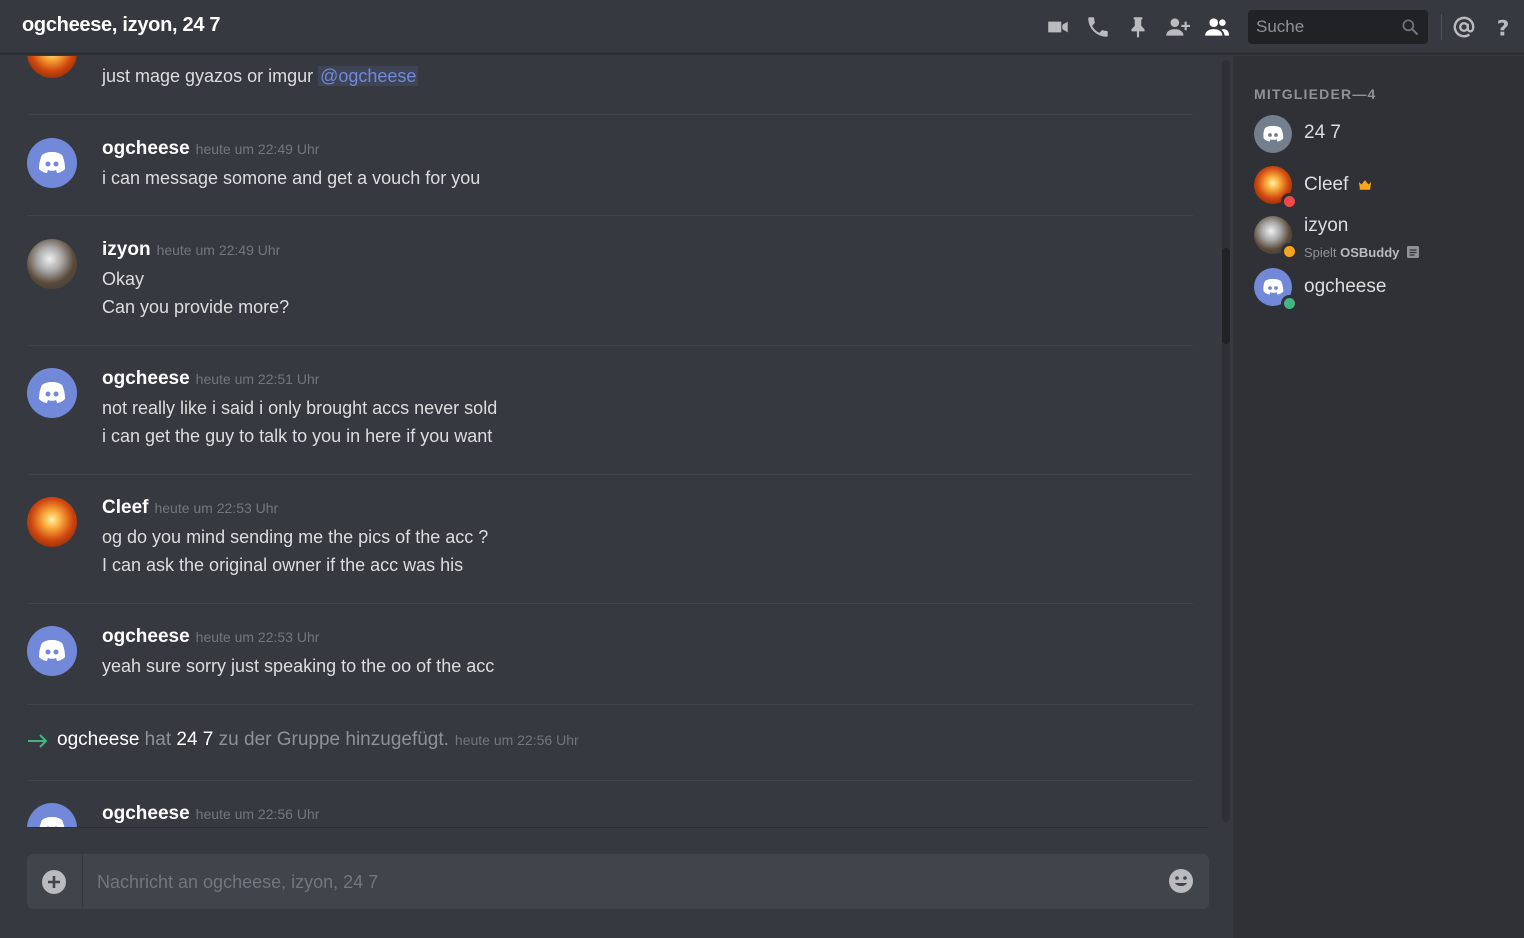 The width and height of the screenshot is (1524, 938). I want to click on header-divider, so click(1441, 27).